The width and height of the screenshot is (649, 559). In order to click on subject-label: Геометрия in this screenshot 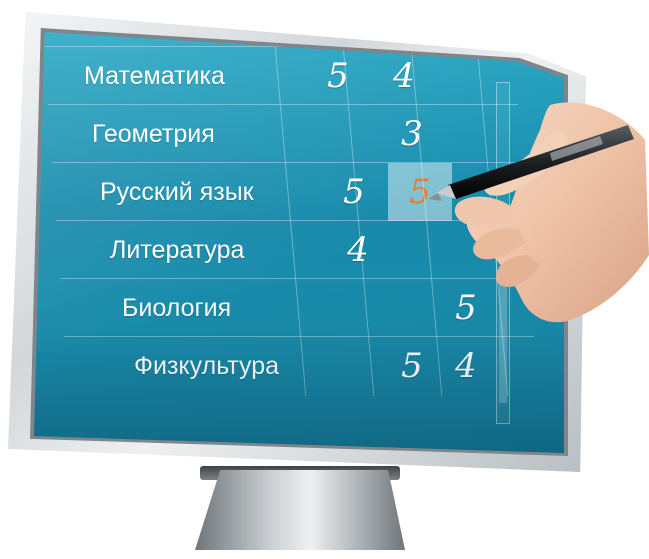, I will do `click(153, 134)`.